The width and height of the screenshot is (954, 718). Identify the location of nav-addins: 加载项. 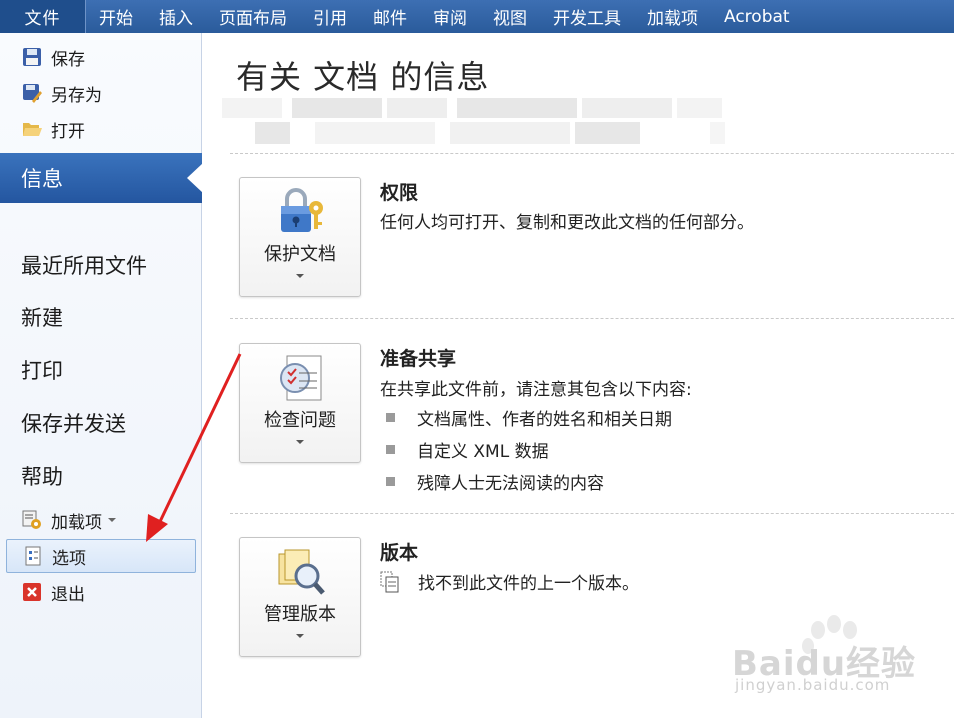
(68, 520).